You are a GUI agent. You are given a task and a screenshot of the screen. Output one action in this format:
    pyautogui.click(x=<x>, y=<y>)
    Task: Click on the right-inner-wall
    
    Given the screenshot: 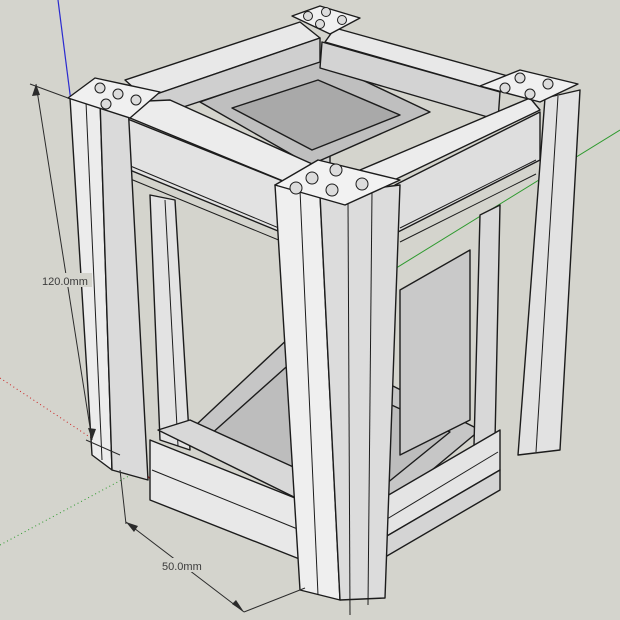 What is the action you would take?
    pyautogui.click(x=435, y=352)
    